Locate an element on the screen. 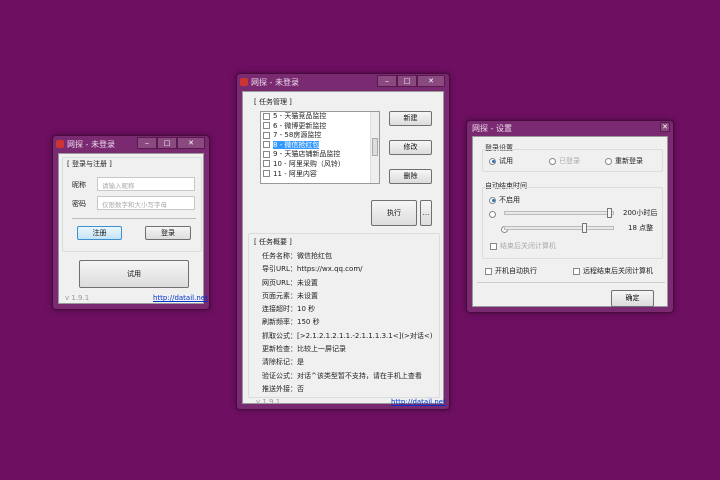  clock-slider is located at coordinates (559, 228).